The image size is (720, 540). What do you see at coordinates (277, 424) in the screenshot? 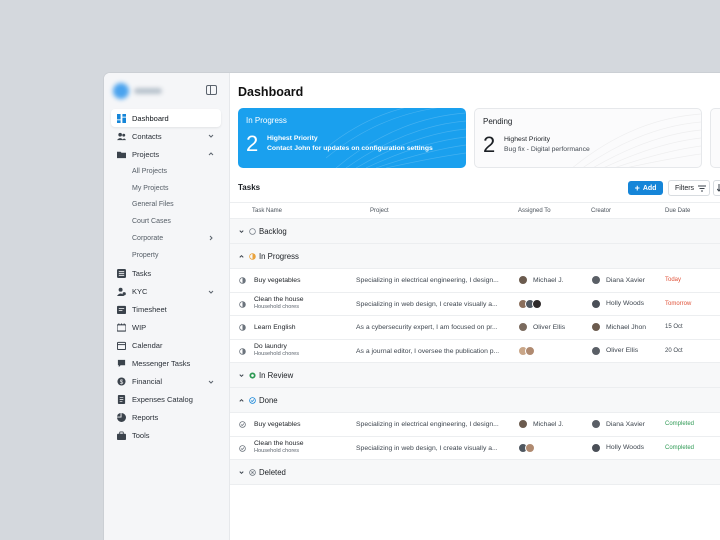
I see `task-name-cell: Buy vegetables` at bounding box center [277, 424].